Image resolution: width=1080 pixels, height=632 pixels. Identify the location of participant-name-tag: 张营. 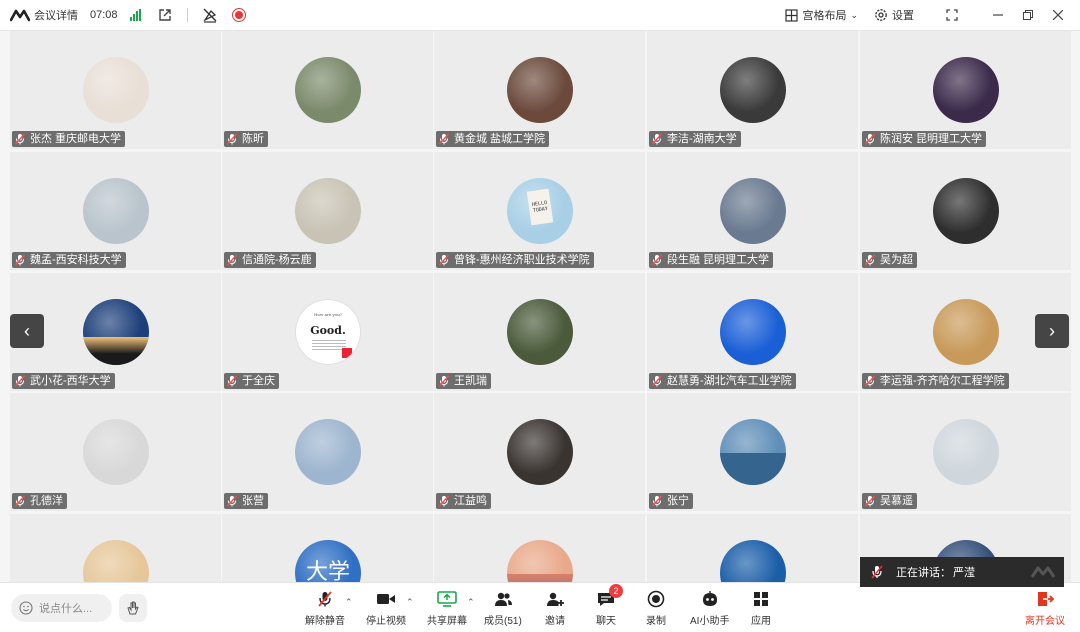
(246, 501).